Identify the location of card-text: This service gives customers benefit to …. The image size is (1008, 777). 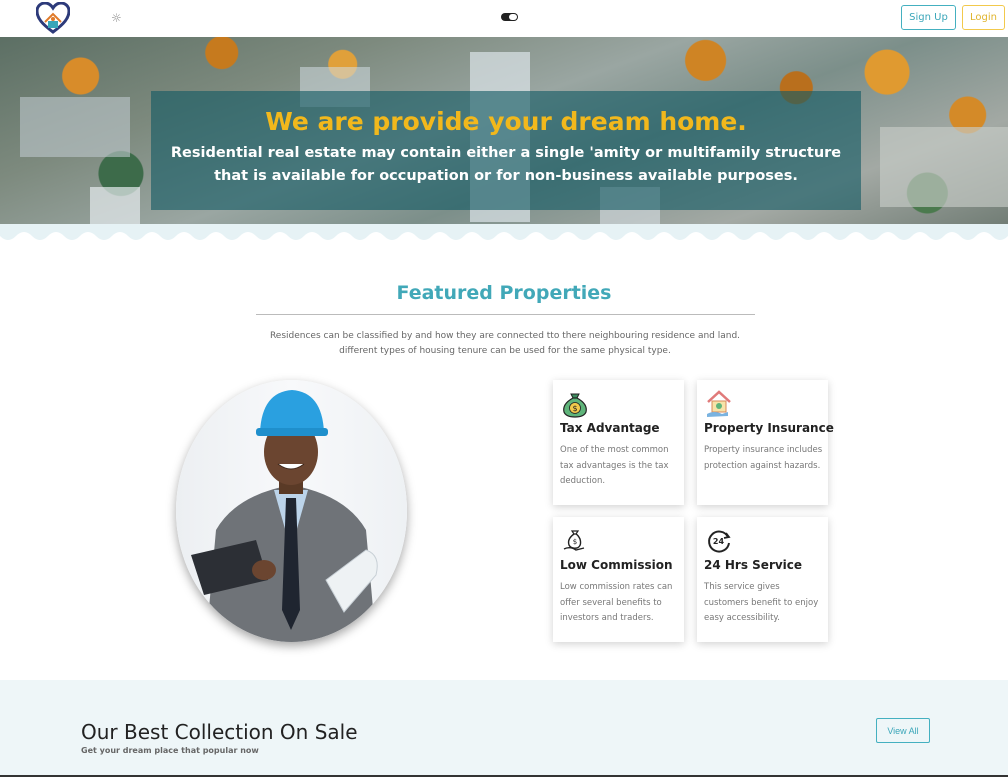
(761, 602).